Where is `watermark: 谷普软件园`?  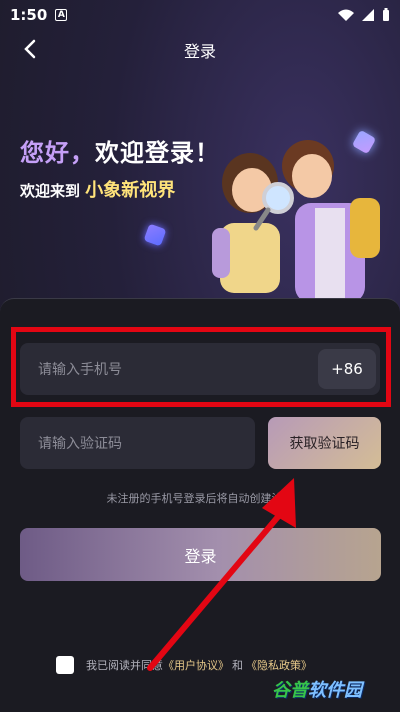
watermark: 谷普软件园 is located at coordinates (317, 689).